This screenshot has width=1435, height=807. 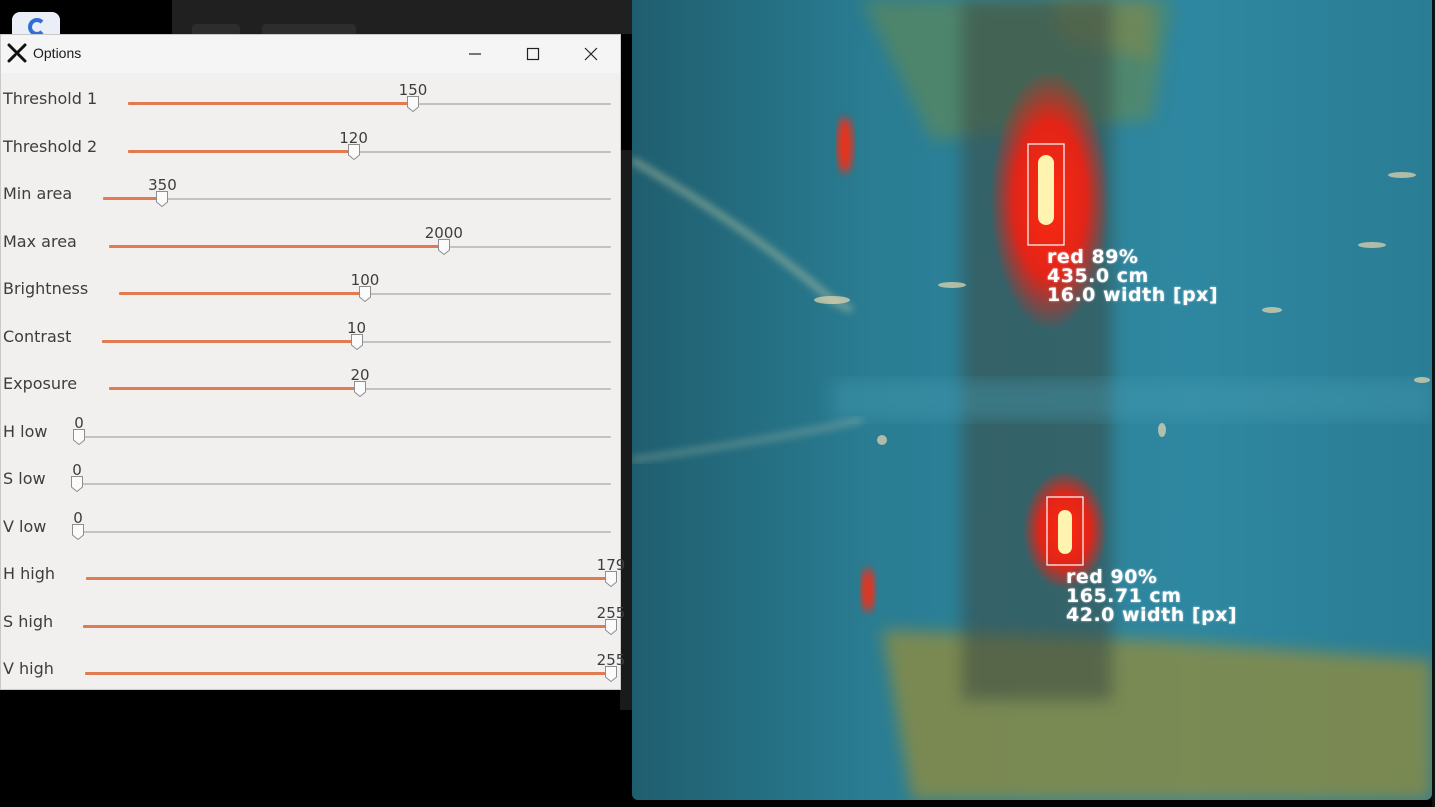 What do you see at coordinates (1151, 596) in the screenshot?
I see `detection-label: red 90% 165.71 cm 42.0 width [px]` at bounding box center [1151, 596].